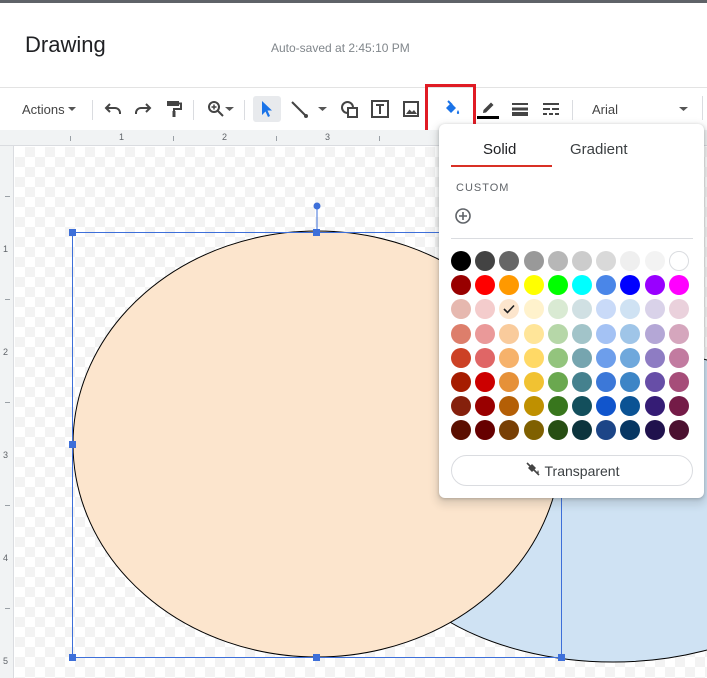 The width and height of the screenshot is (707, 678). I want to click on tab-solid: Solid, so click(499, 149).